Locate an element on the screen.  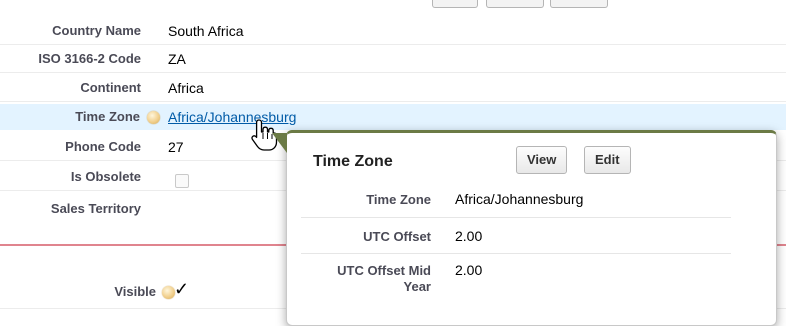
field-label: ISO 3166-2 Code is located at coordinates (89, 58).